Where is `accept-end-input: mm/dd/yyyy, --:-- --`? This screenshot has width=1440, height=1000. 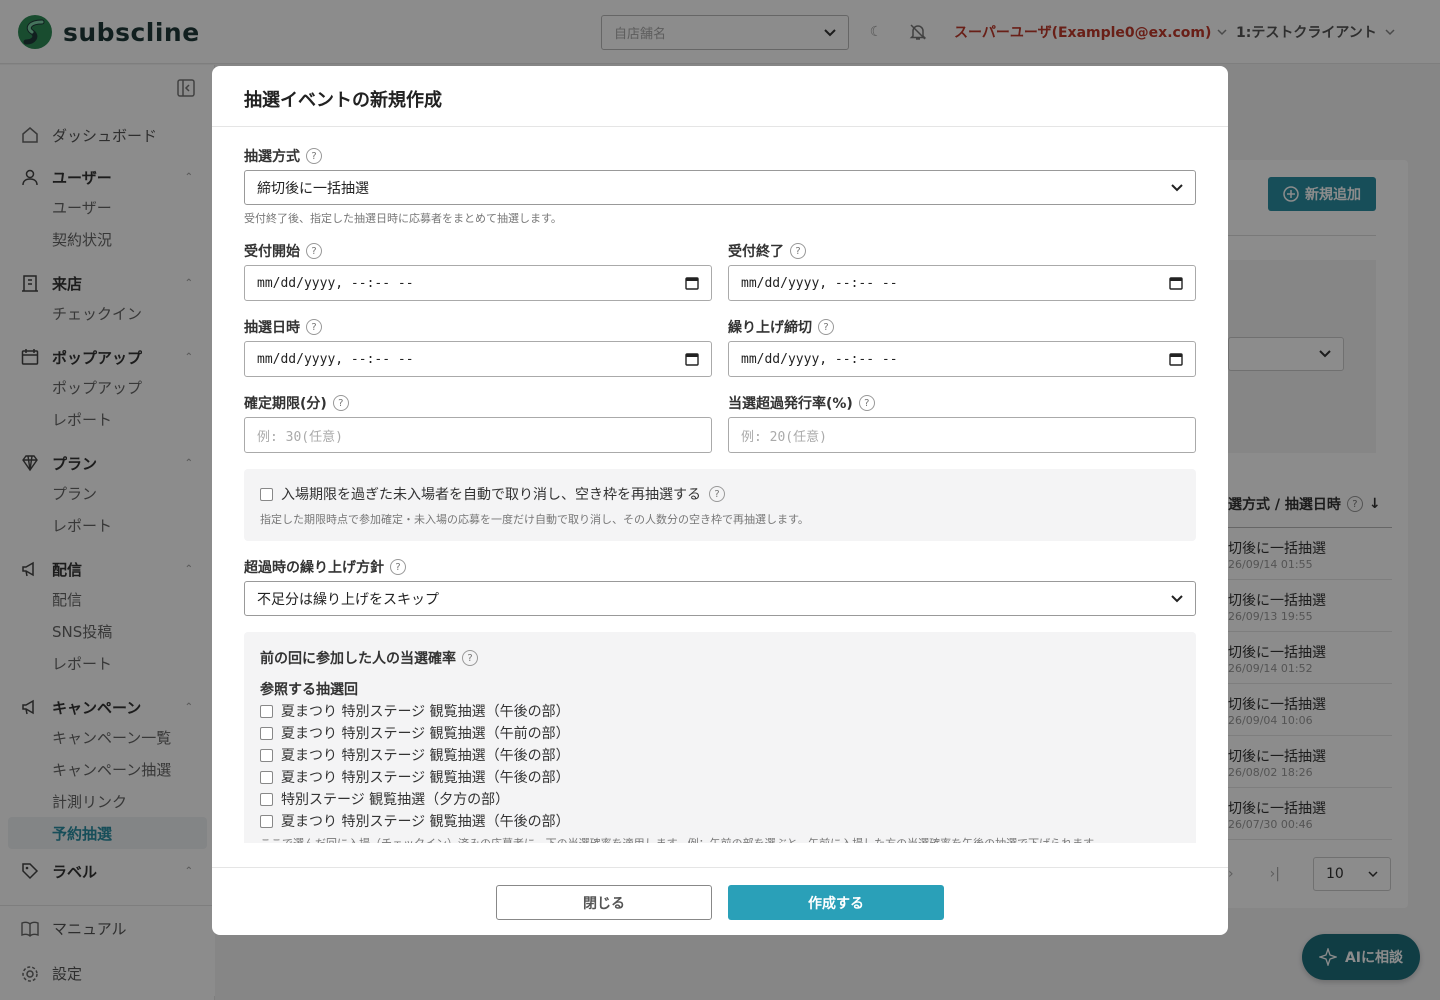 accept-end-input: mm/dd/yyyy, --:-- -- is located at coordinates (962, 283).